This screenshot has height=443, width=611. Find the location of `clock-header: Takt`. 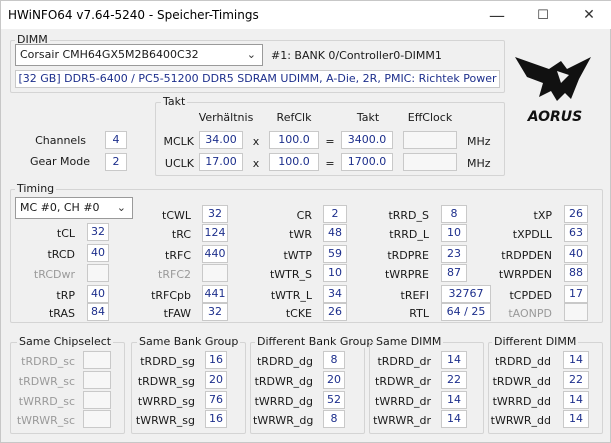

clock-header: Takt is located at coordinates (368, 117).